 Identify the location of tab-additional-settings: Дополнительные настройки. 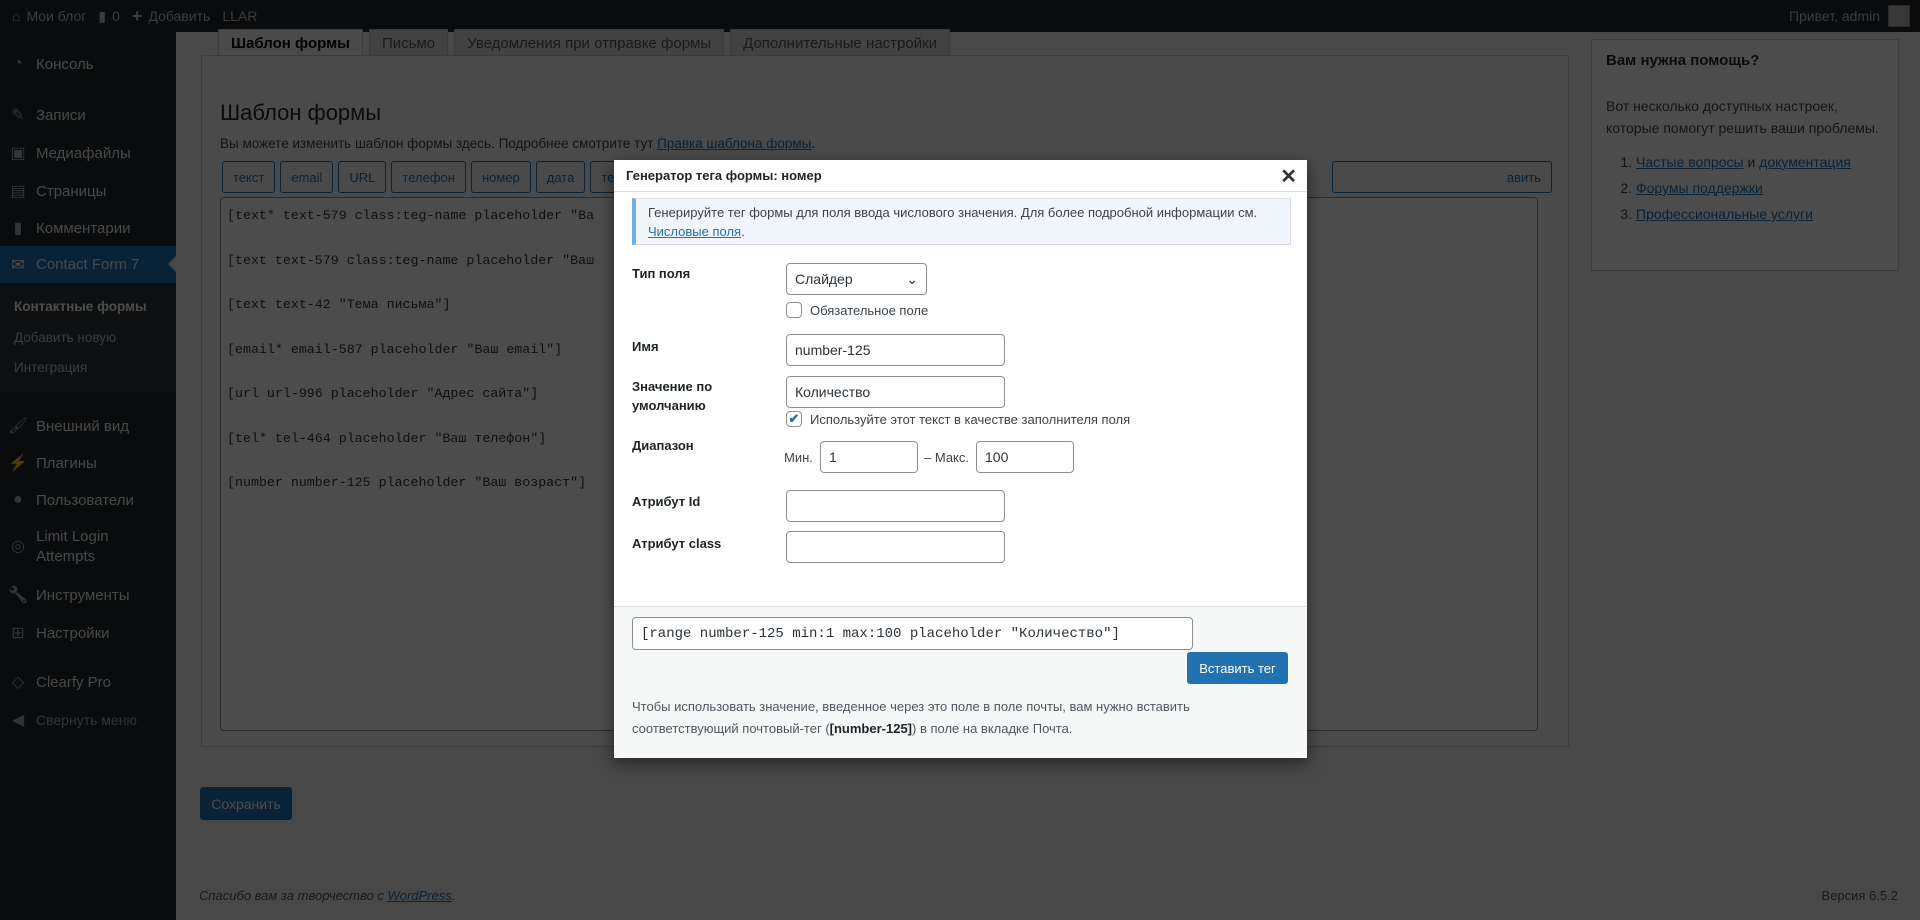
(840, 42).